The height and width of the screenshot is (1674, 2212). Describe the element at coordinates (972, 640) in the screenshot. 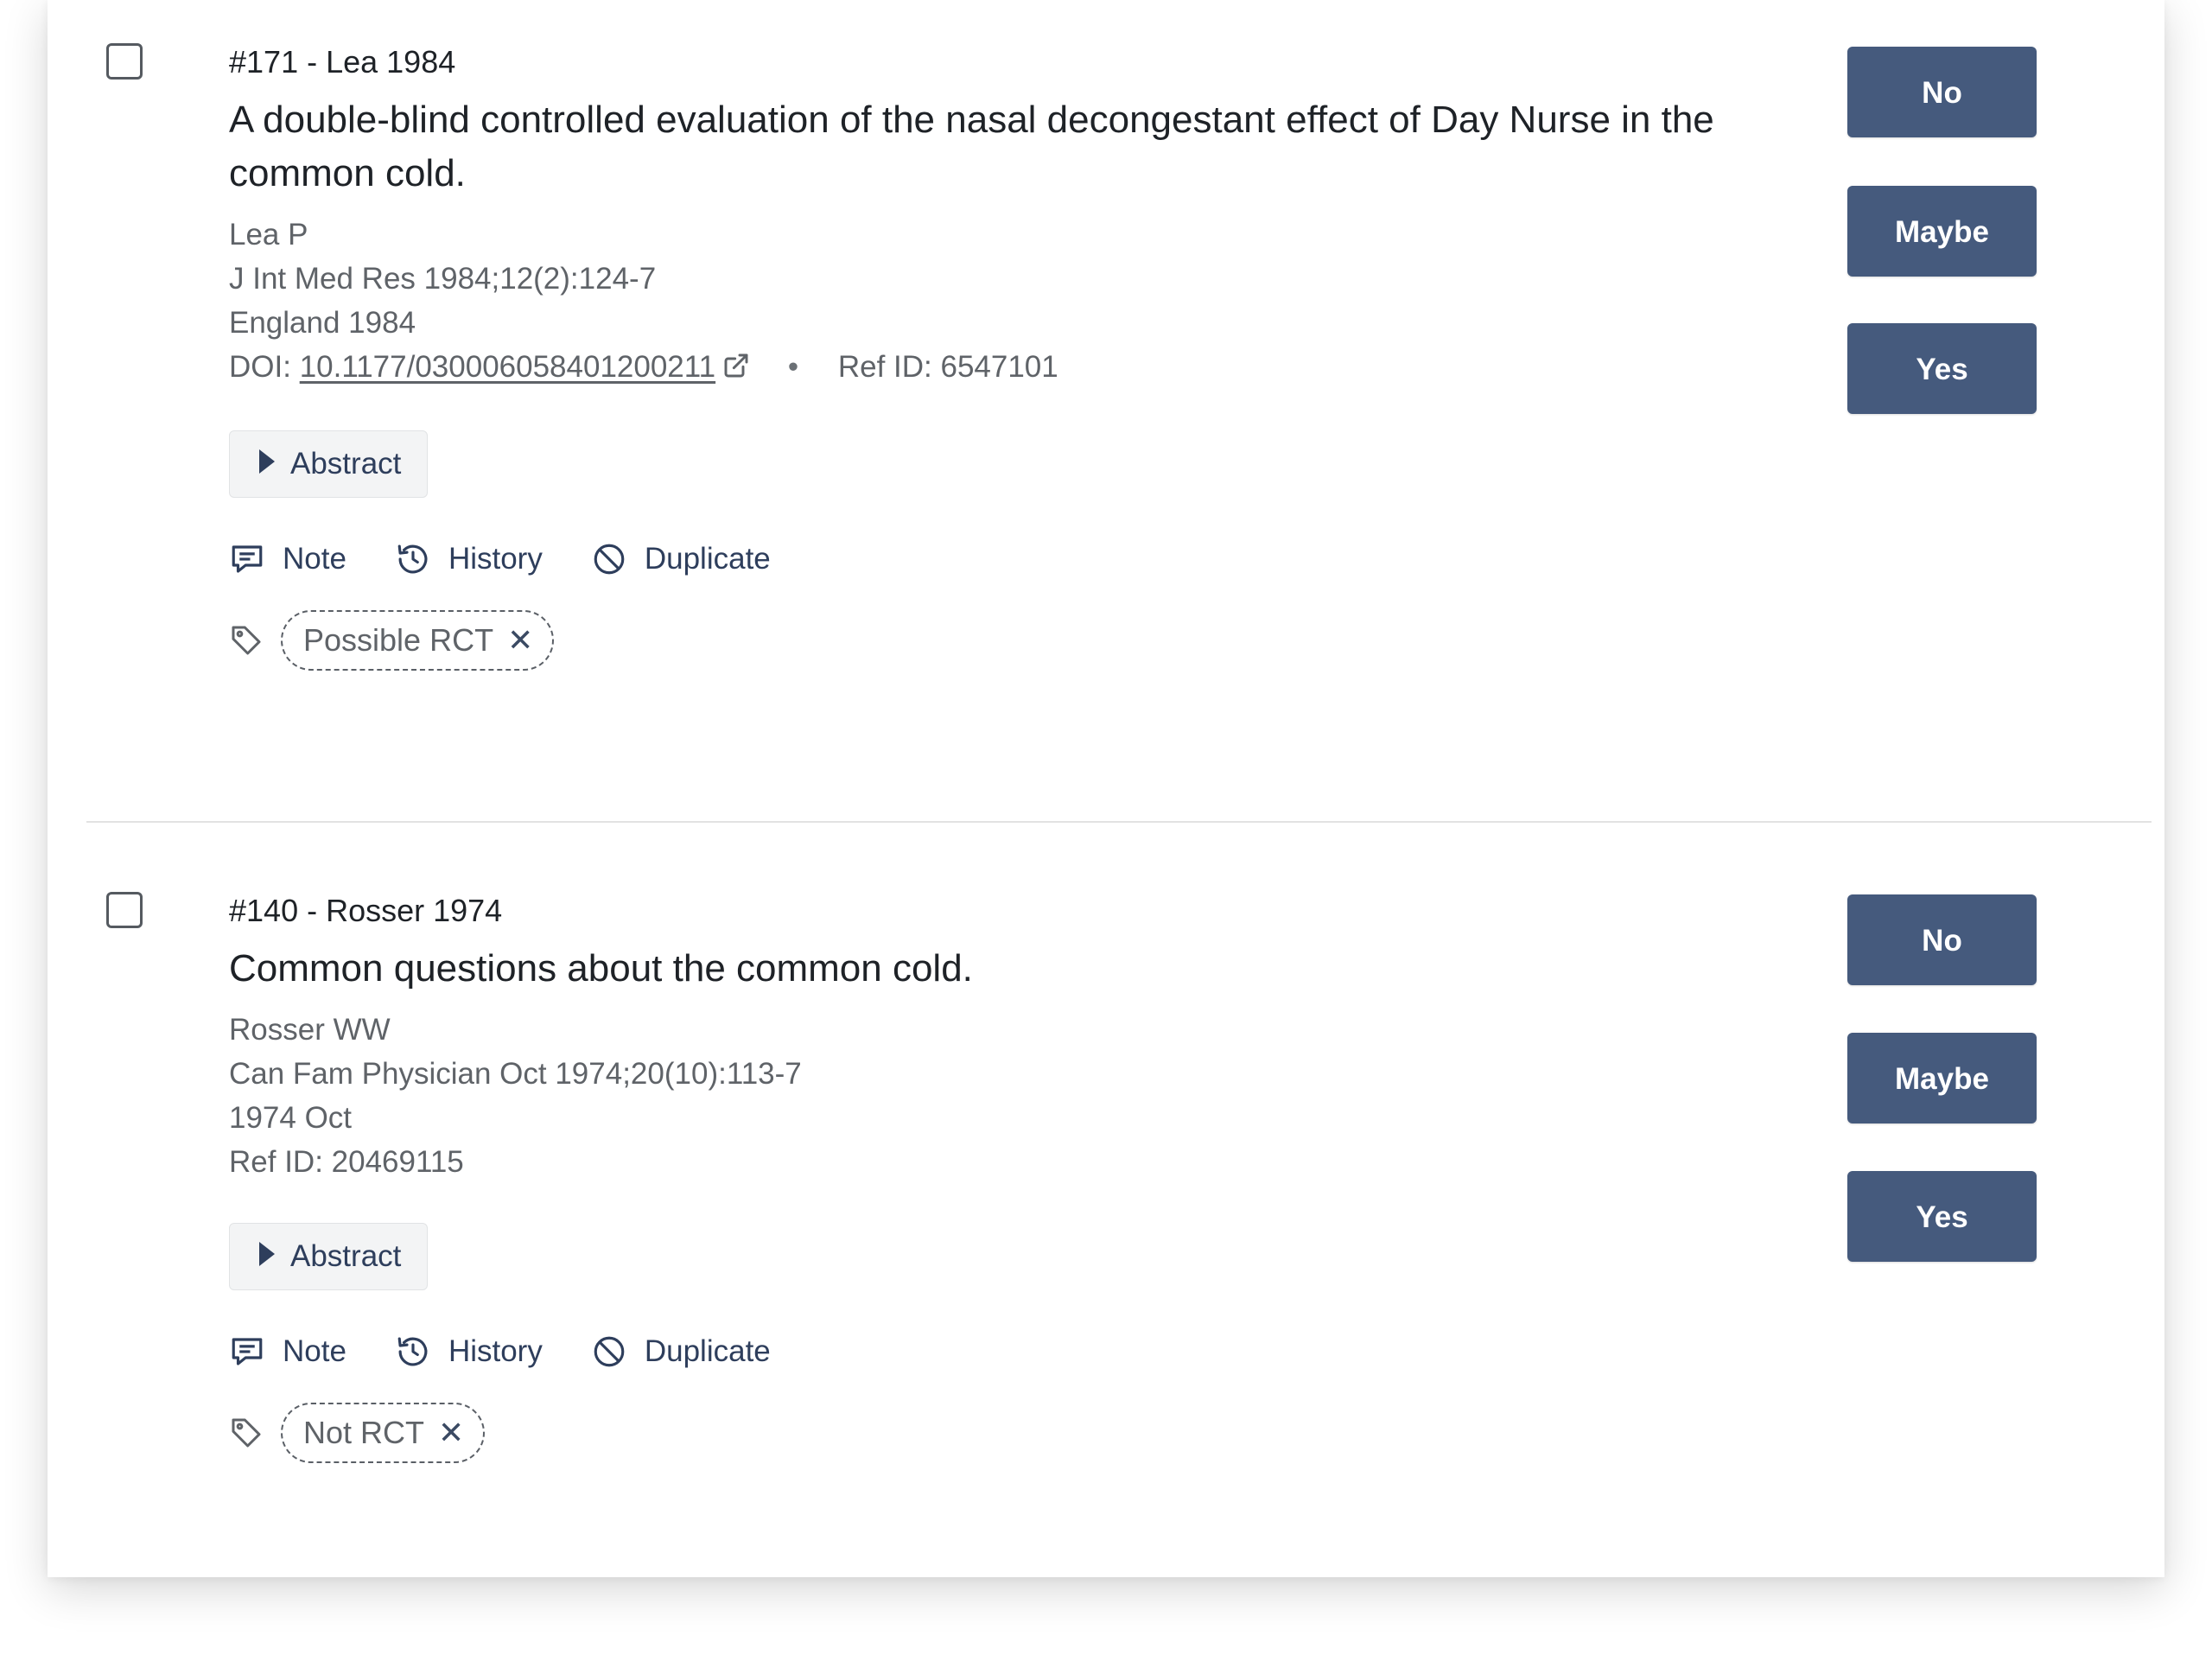

I see `record-tags: Possible RCT ✕` at that location.